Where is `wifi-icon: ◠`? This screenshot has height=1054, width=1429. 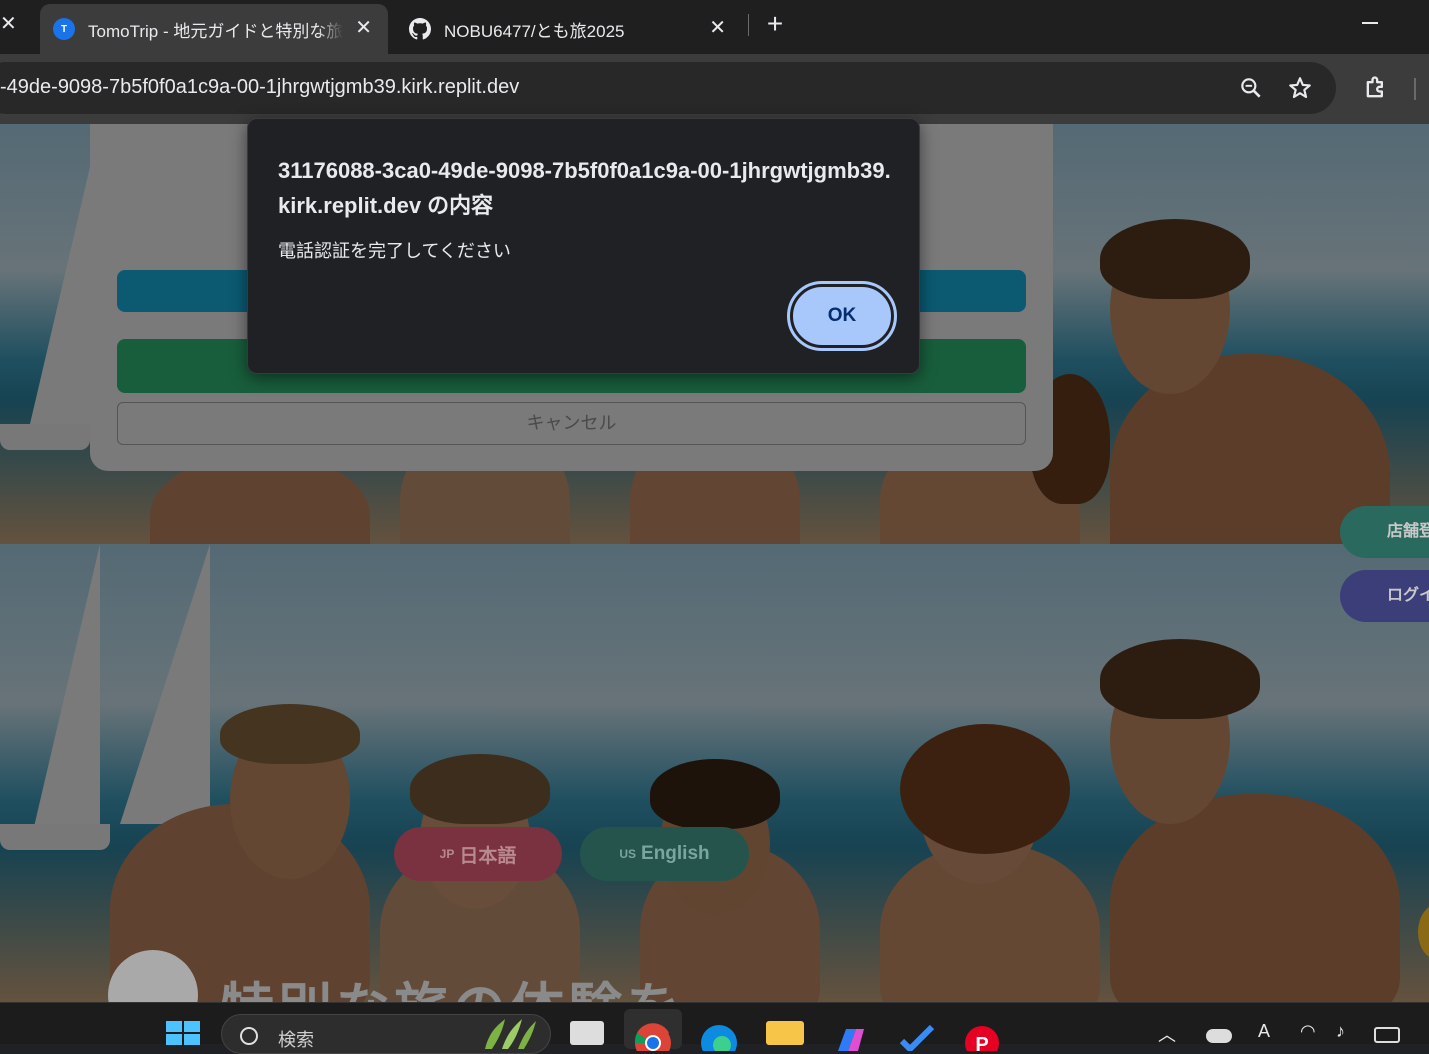
wifi-icon: ◠ is located at coordinates (1308, 1031).